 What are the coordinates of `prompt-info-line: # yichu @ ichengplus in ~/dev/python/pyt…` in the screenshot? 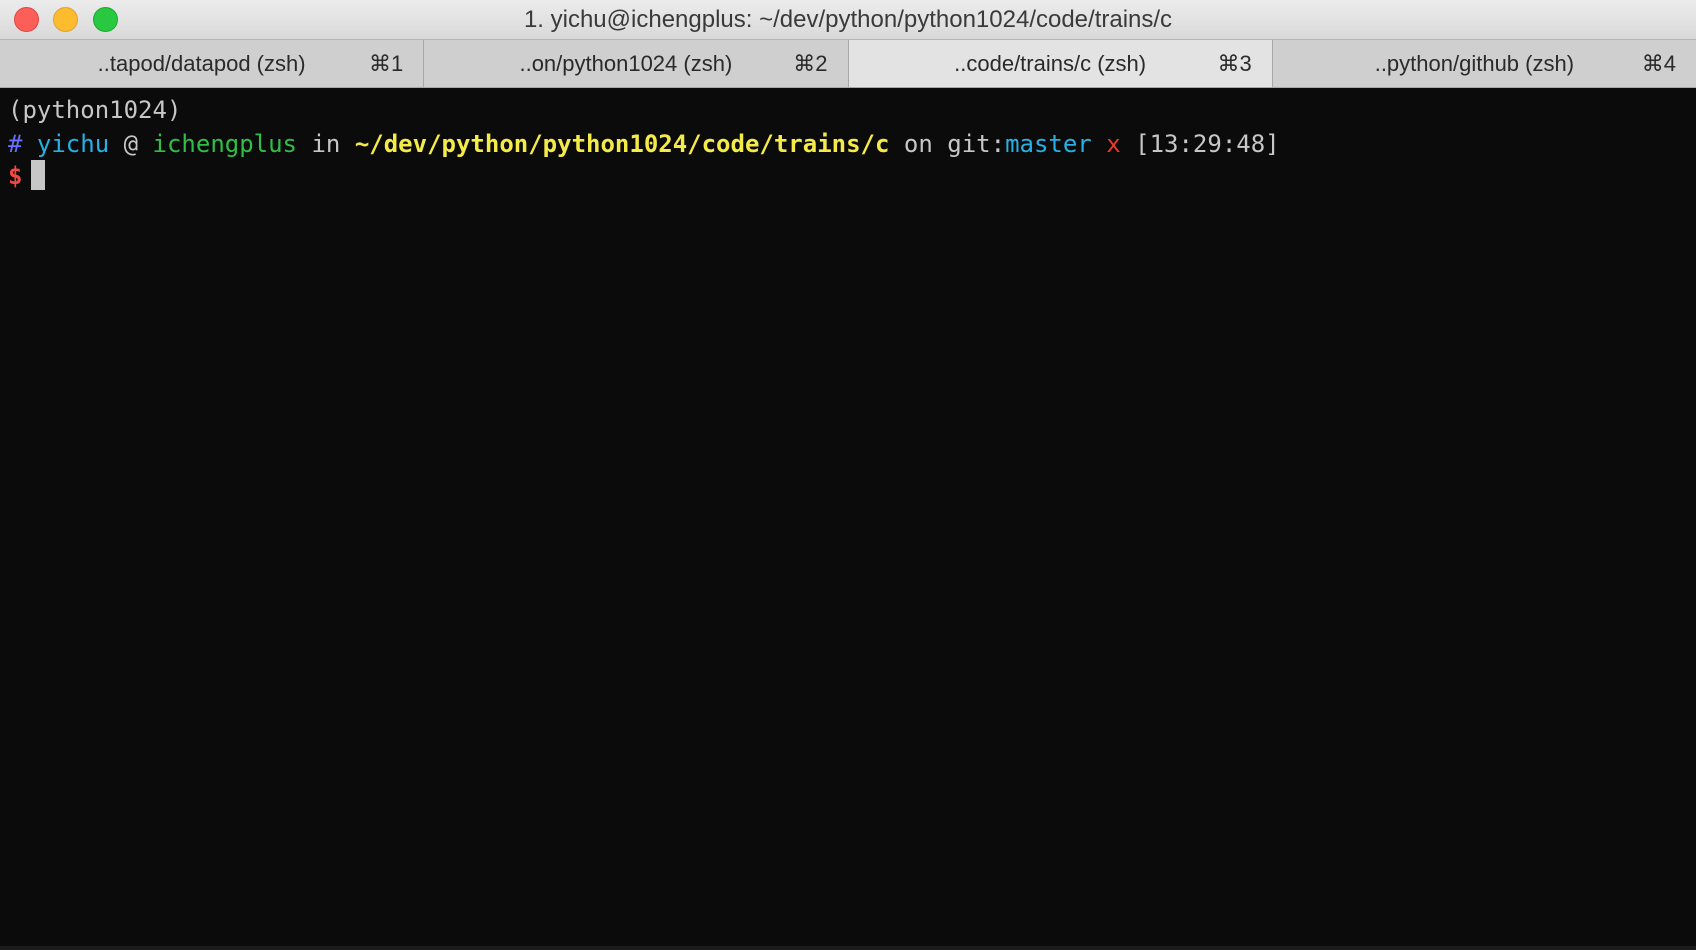 It's located at (644, 144).